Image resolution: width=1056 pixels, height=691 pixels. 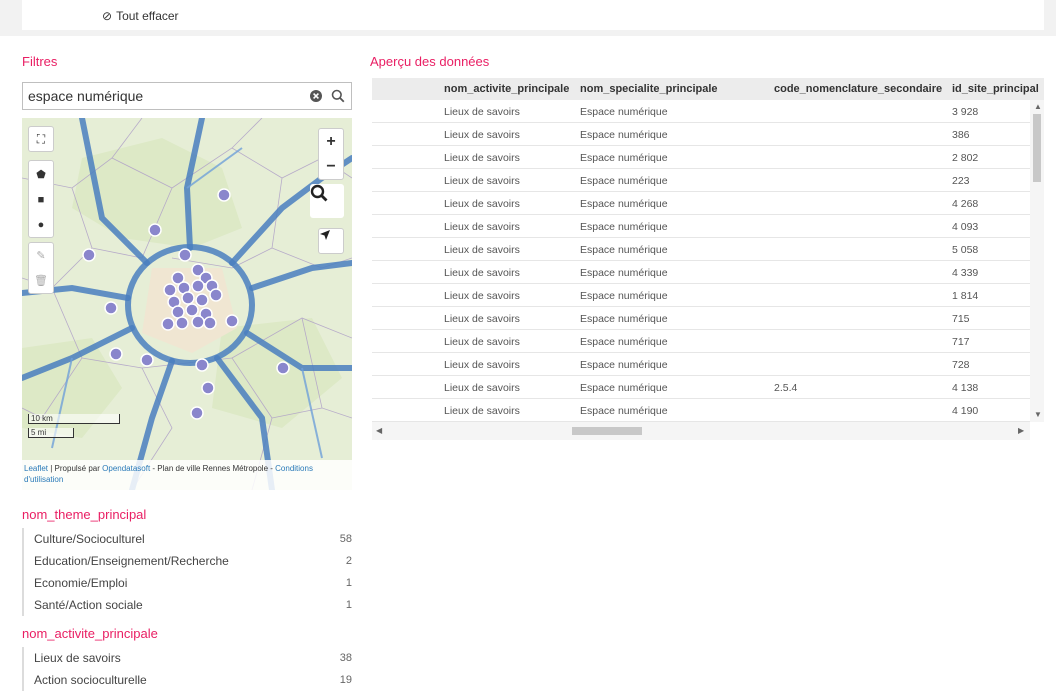 I want to click on search-input, so click(x=160, y=96).